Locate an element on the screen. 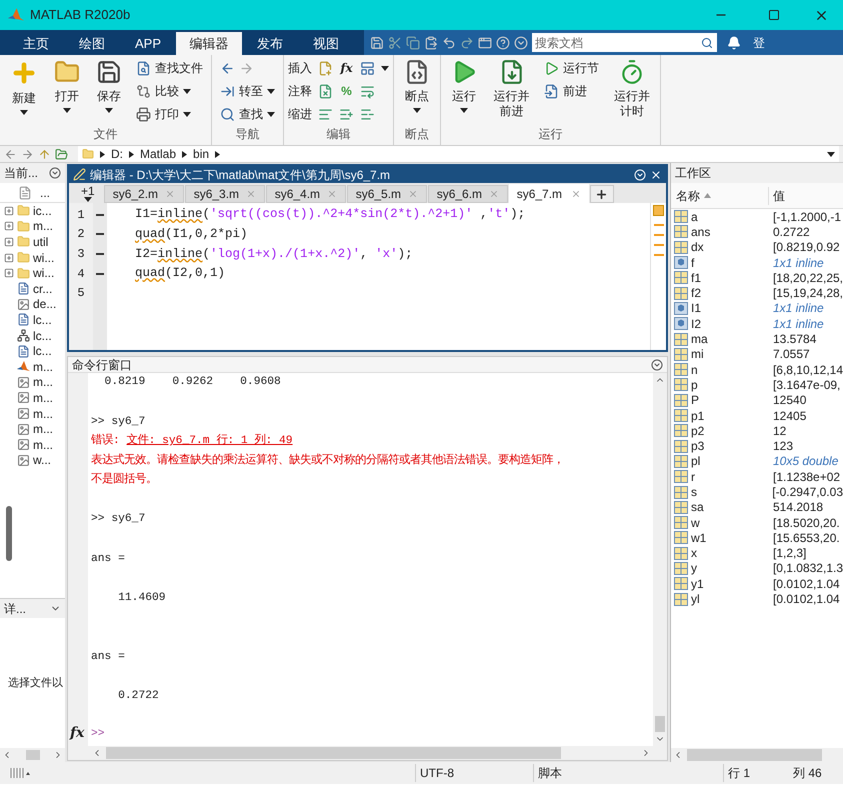 The width and height of the screenshot is (843, 797). toolstrip-button: 查找 is located at coordinates (247, 114).